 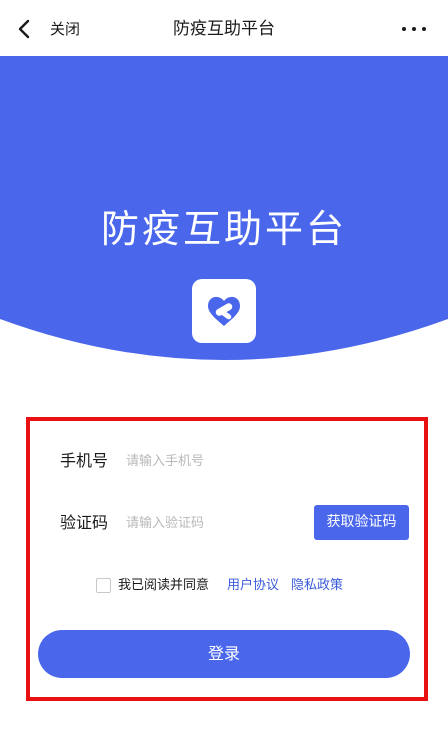 What do you see at coordinates (103, 585) in the screenshot?
I see `agree-checkbox` at bounding box center [103, 585].